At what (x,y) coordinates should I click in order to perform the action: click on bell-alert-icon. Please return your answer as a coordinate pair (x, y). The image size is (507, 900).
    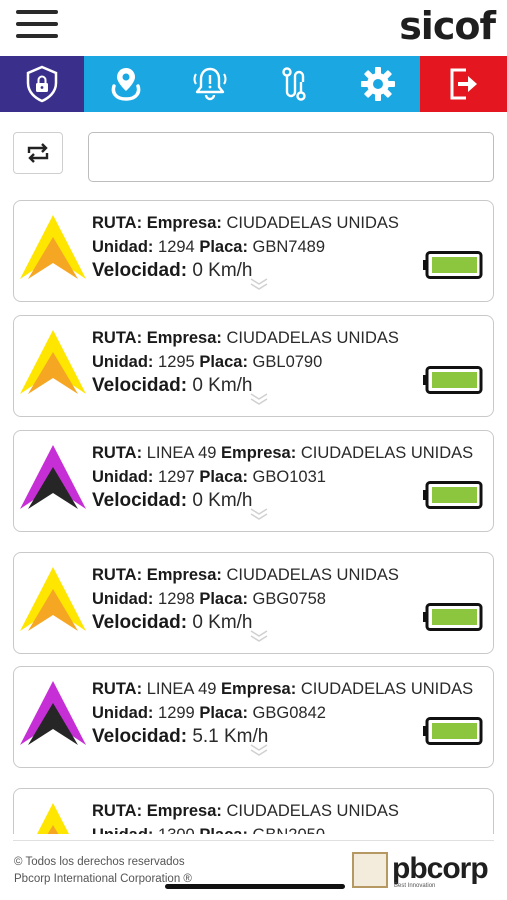
    Looking at the image, I should click on (210, 84).